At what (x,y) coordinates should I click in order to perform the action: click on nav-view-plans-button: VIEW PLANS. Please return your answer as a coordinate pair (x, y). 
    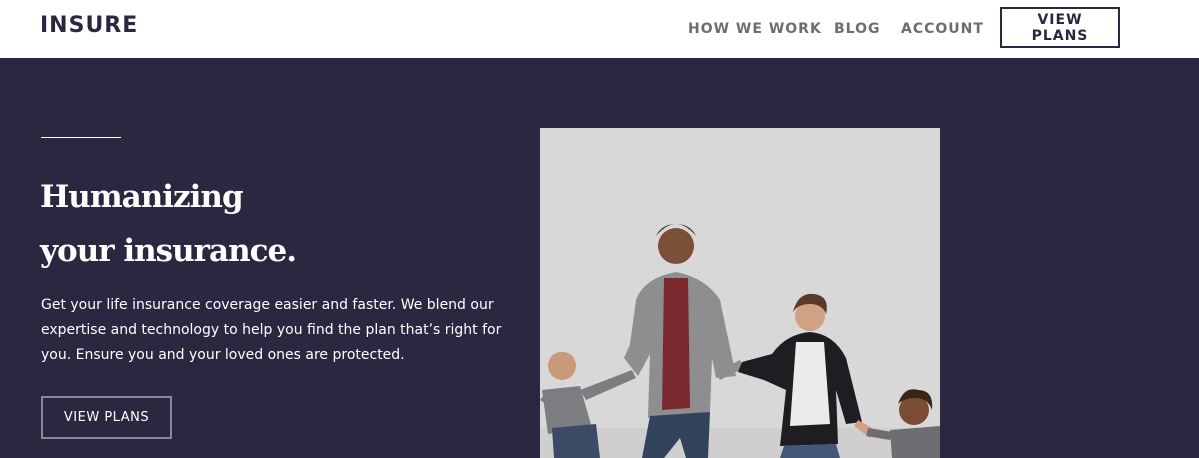
    Looking at the image, I should click on (1060, 27).